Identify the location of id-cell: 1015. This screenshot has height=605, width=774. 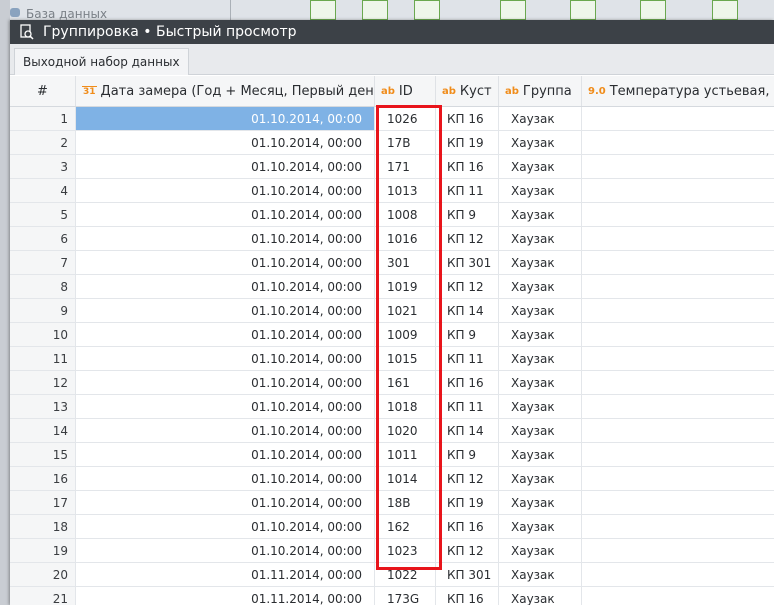
(405, 358).